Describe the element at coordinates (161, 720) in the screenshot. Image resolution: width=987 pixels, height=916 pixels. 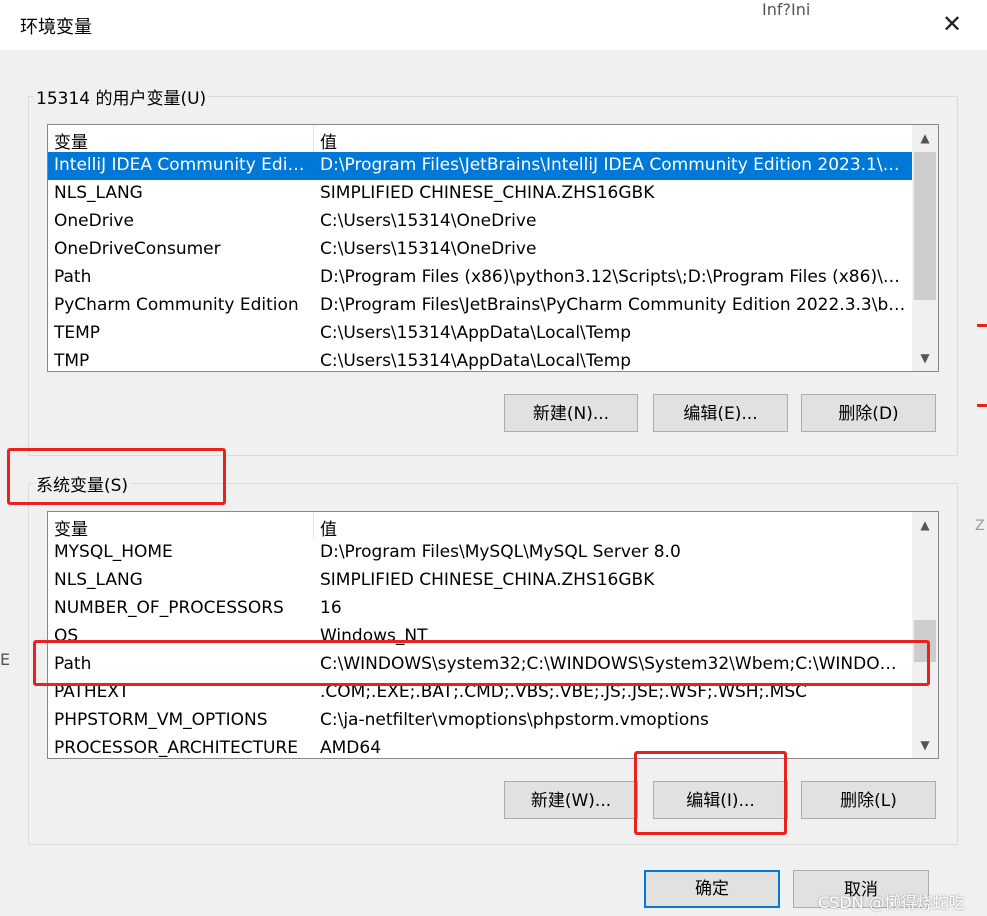
I see `variable-name: PHPSTORM_VM_OPTIONS` at that location.